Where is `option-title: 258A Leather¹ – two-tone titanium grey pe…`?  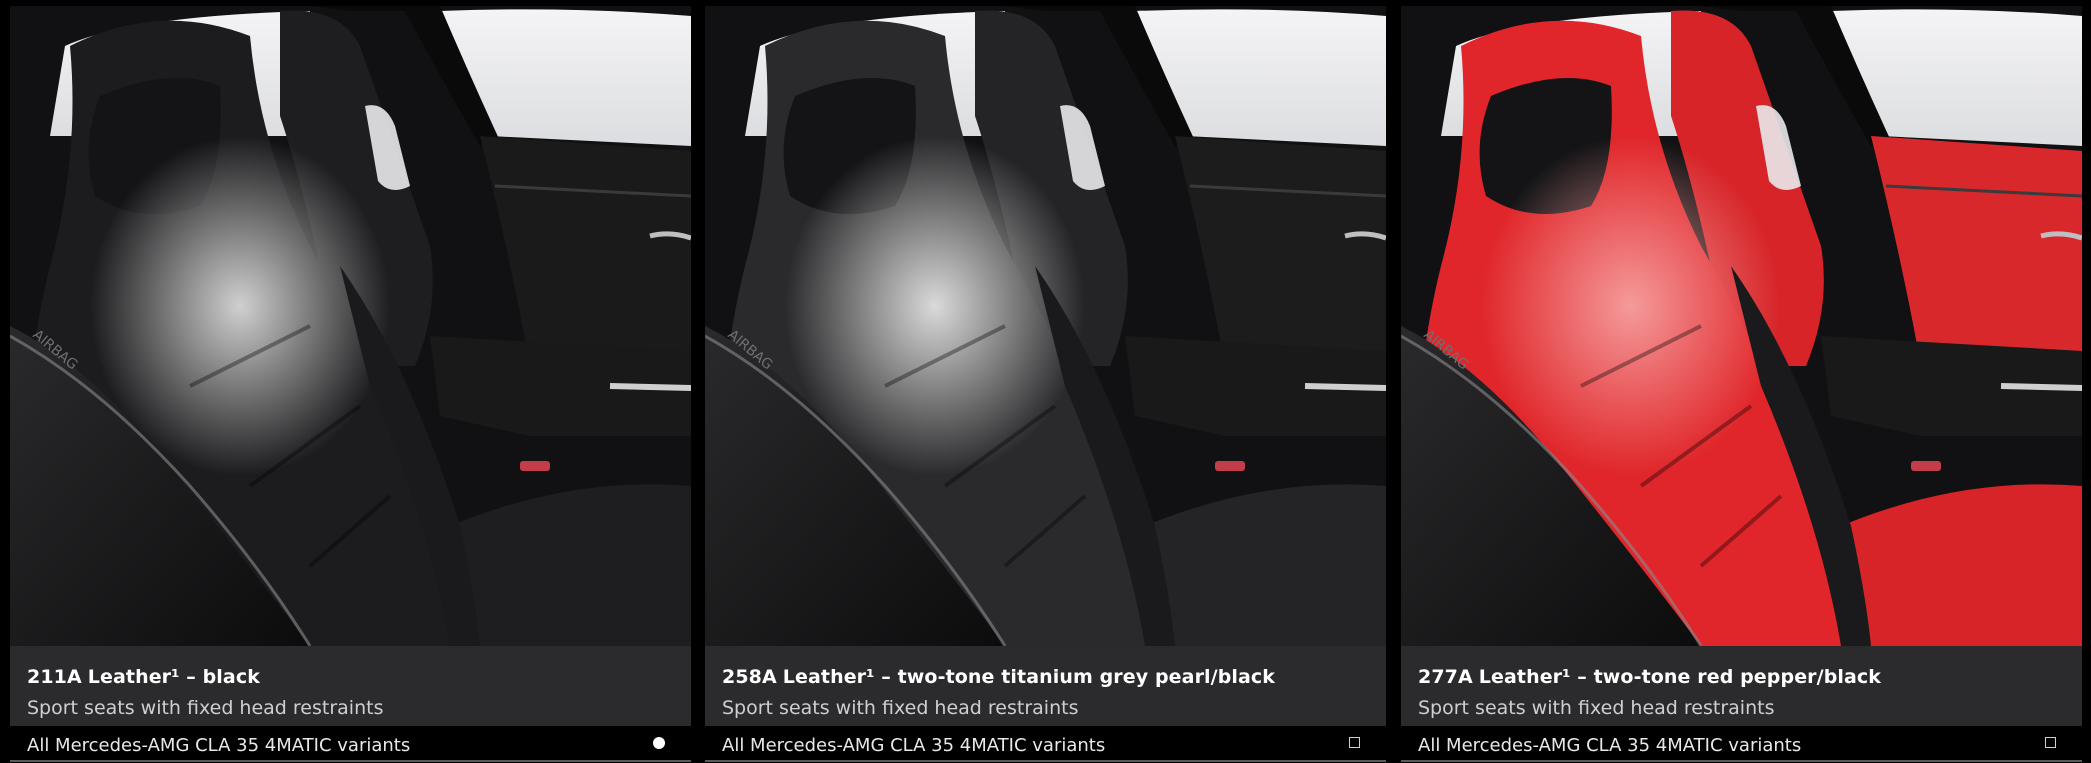
option-title: 258A Leather¹ – two-tone titanium grey pe… is located at coordinates (998, 677).